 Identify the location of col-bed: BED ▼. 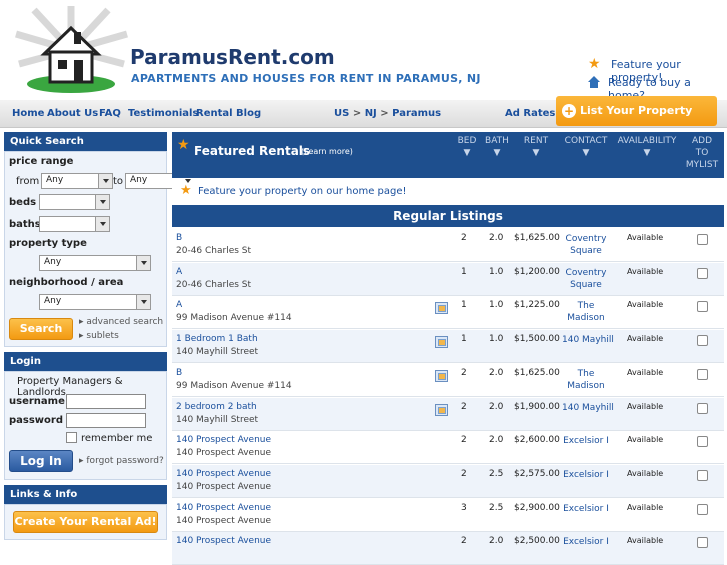
(467, 147).